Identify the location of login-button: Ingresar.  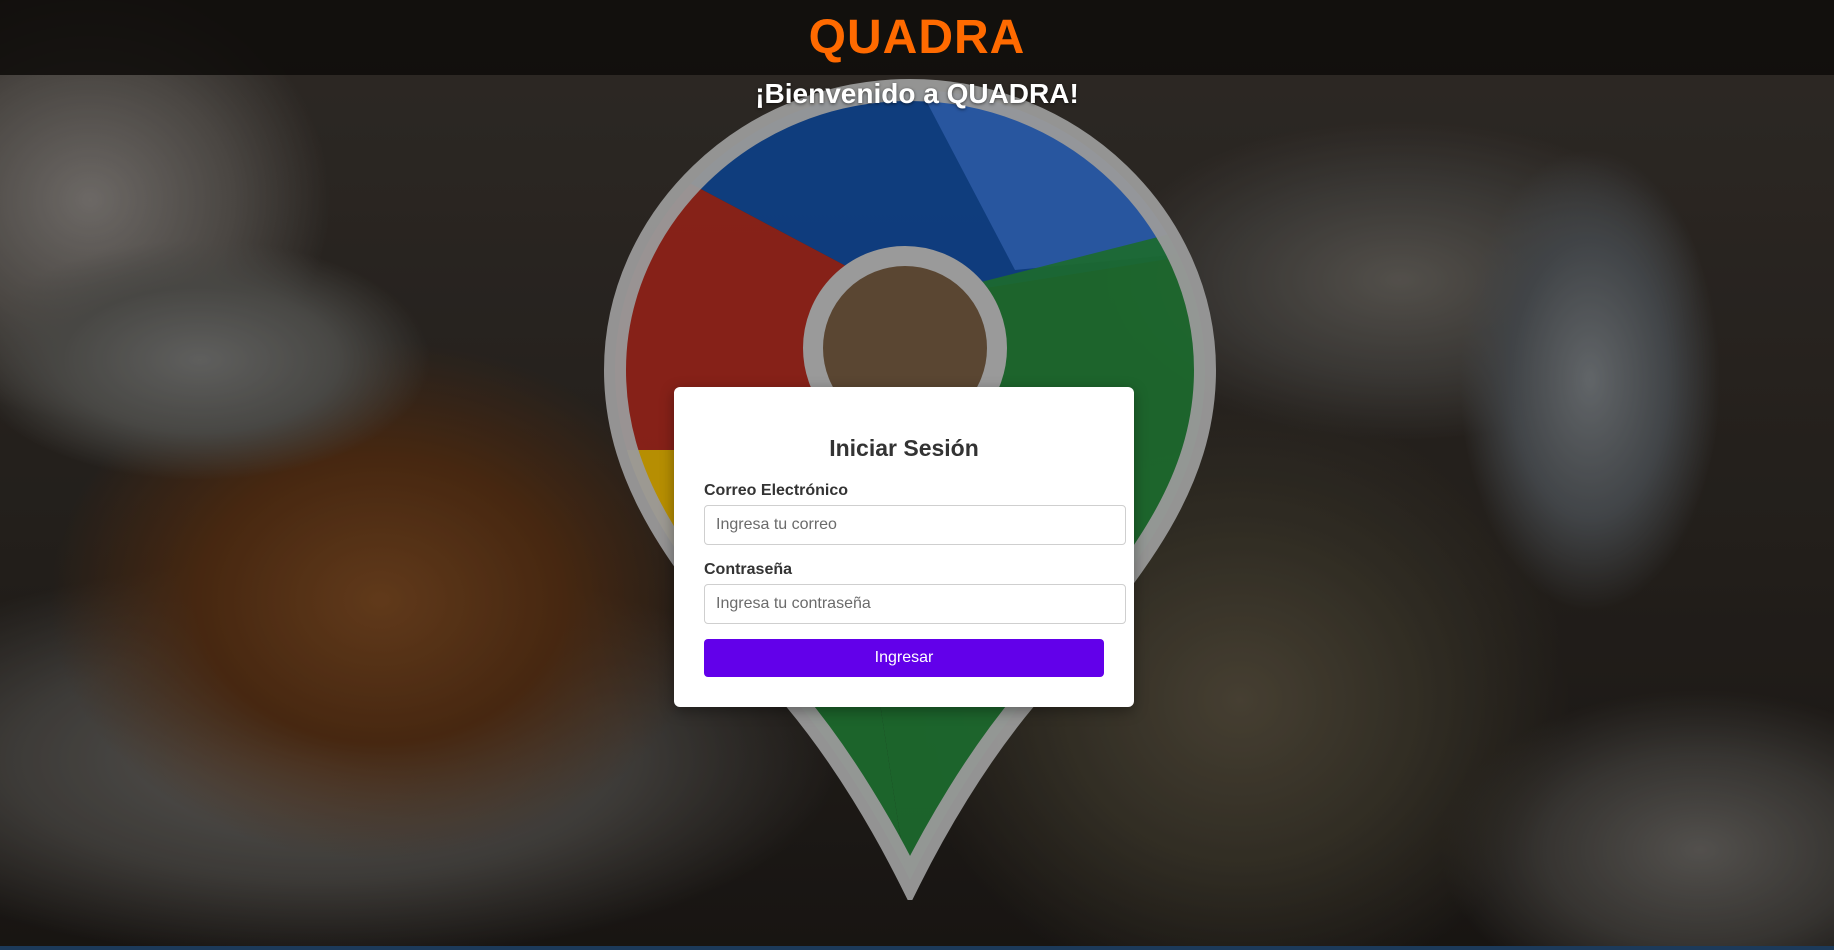
(904, 658).